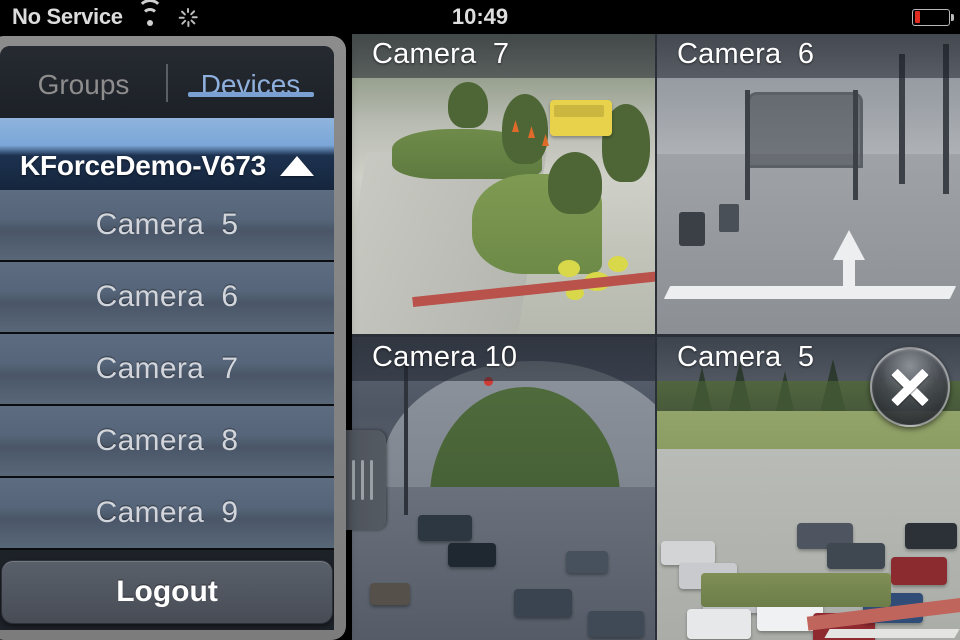 The width and height of the screenshot is (960, 640). I want to click on camera-item-label: Camera 9, so click(167, 512).